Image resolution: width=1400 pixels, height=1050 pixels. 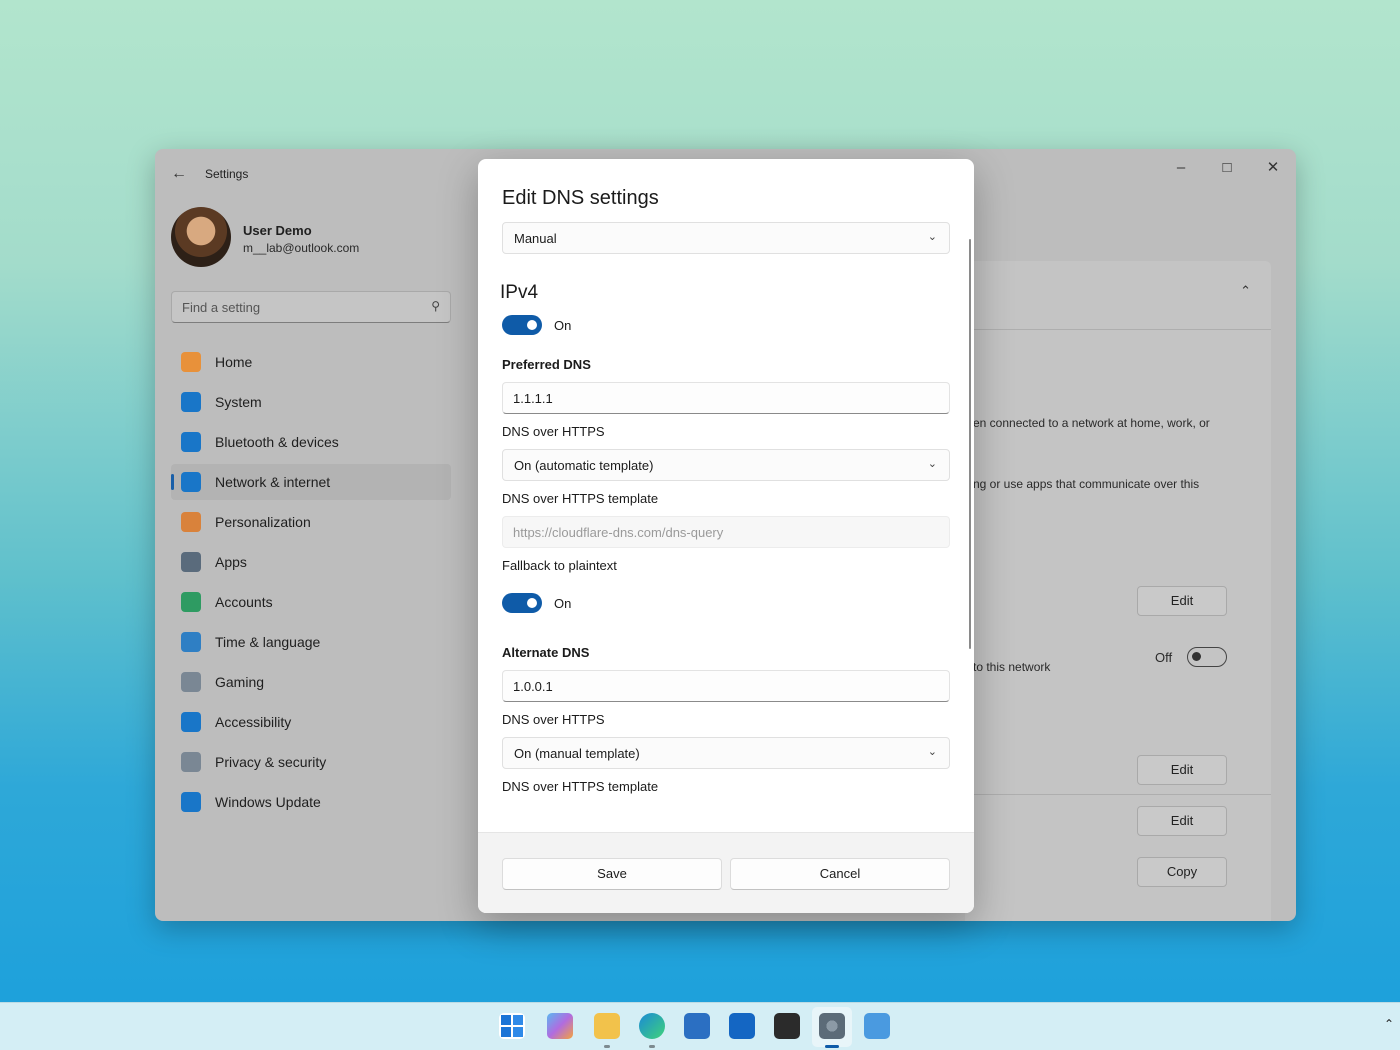 I want to click on app-title: Settings, so click(x=227, y=174).